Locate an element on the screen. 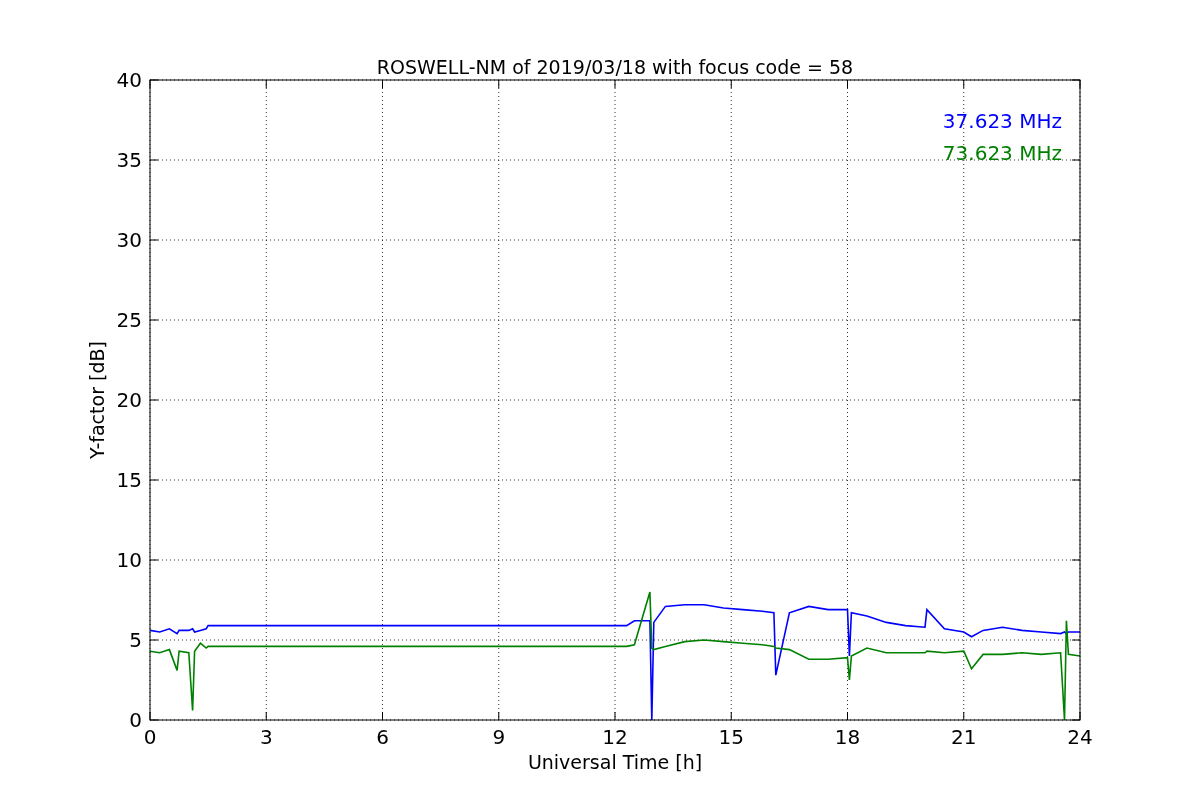 This screenshot has height=800, width=1200. x-tick-label: 6 is located at coordinates (382, 737).